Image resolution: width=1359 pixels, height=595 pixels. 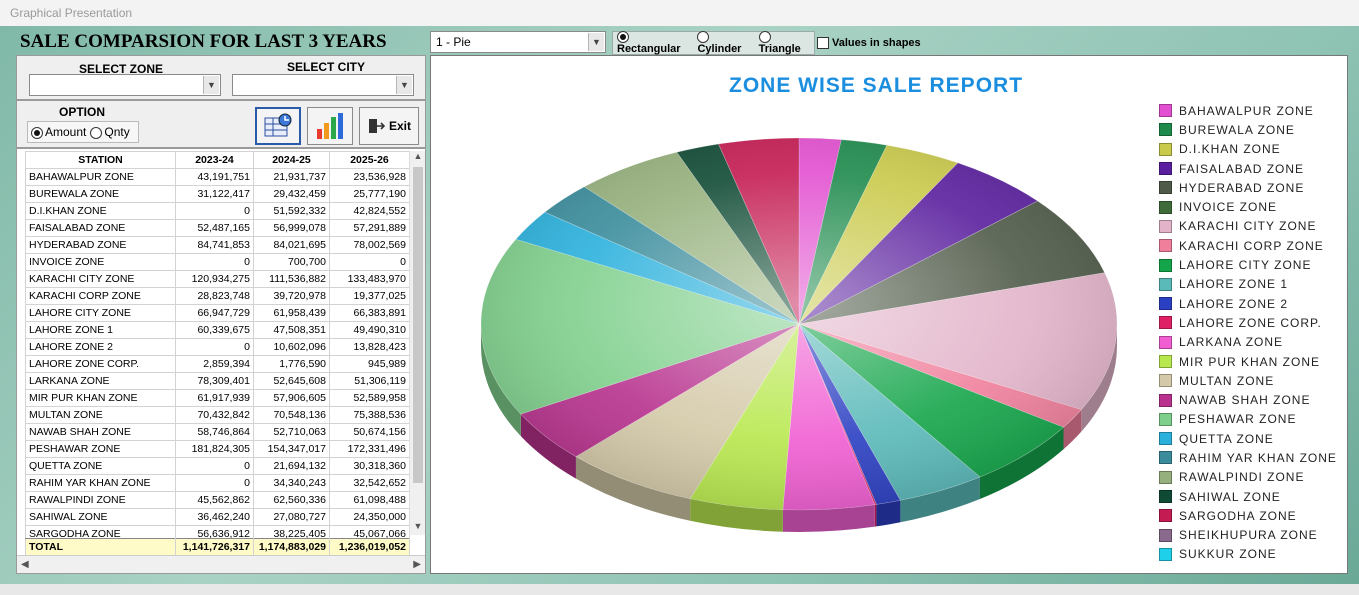 I want to click on scroll-thumb, so click(x=418, y=325).